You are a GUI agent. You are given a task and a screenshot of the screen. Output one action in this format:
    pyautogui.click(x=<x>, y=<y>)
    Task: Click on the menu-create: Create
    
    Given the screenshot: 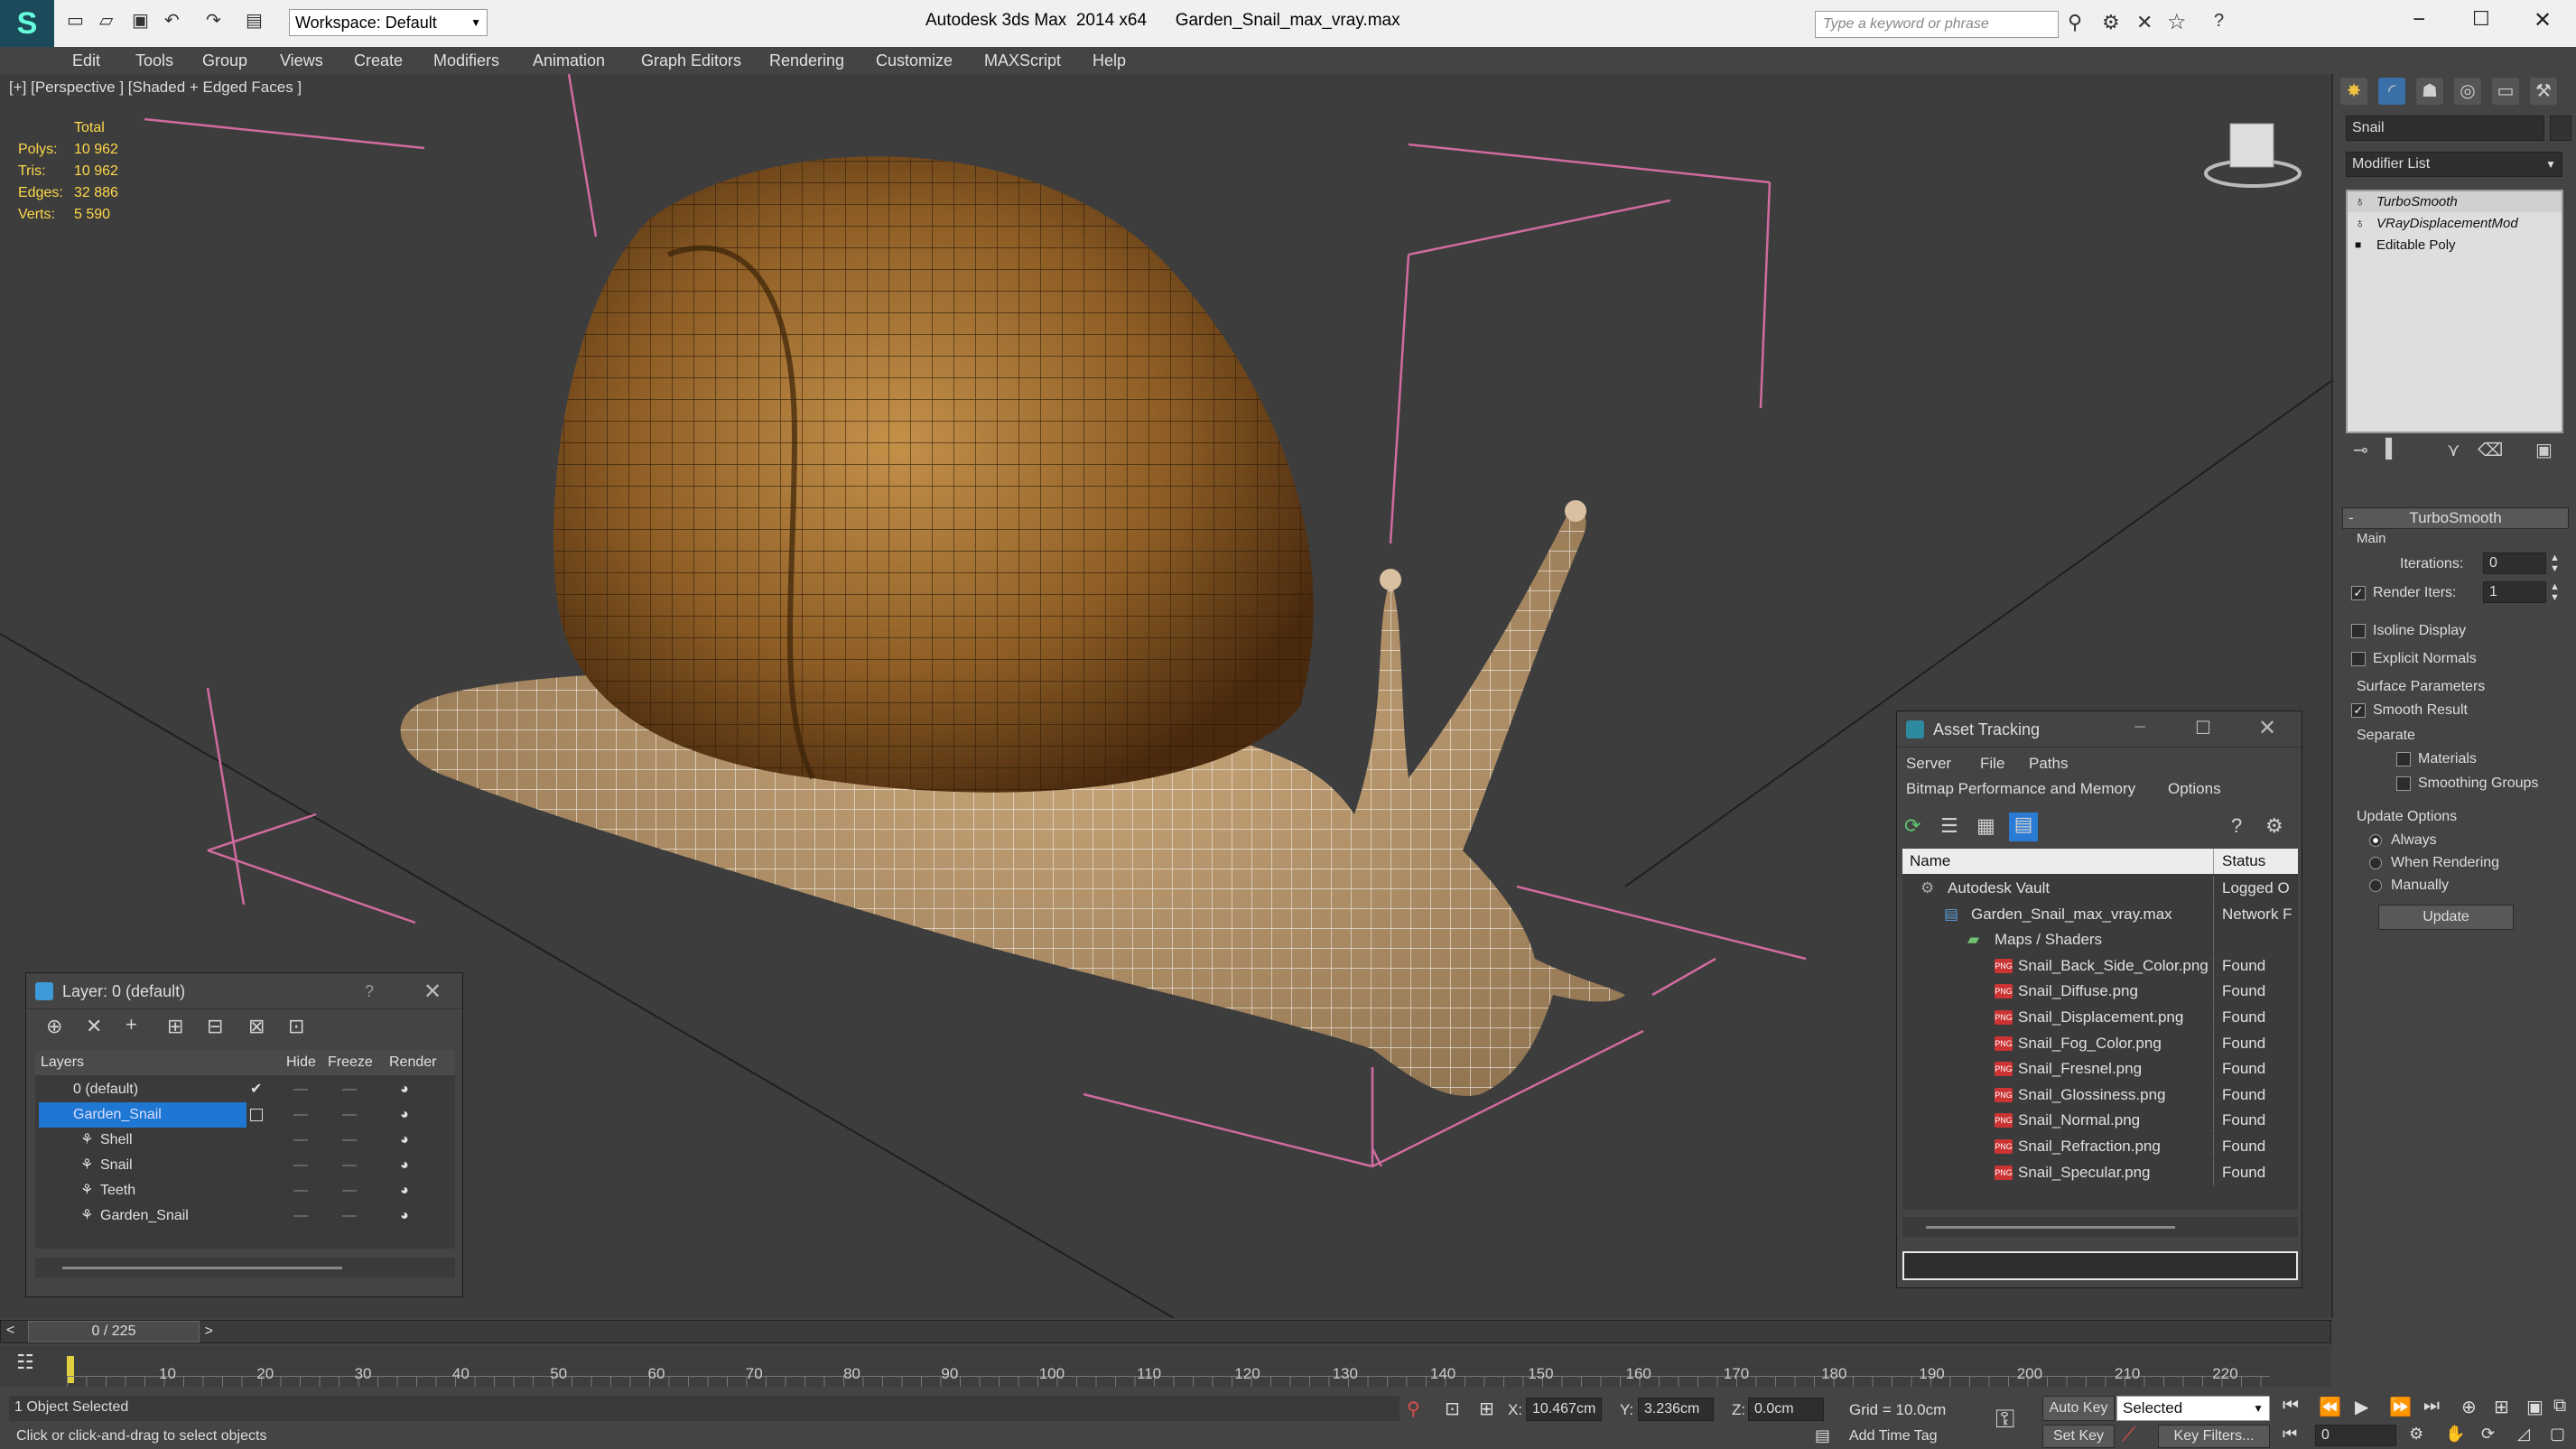 What is the action you would take?
    pyautogui.click(x=378, y=60)
    